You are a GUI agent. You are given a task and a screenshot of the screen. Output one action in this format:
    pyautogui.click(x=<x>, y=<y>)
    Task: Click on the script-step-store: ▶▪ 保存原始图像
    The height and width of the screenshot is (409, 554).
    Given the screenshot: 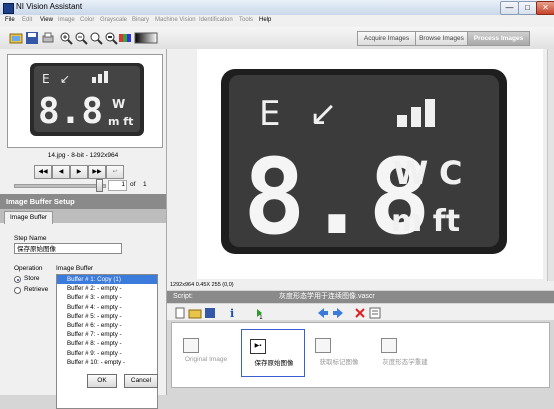 What is the action you would take?
    pyautogui.click(x=273, y=353)
    